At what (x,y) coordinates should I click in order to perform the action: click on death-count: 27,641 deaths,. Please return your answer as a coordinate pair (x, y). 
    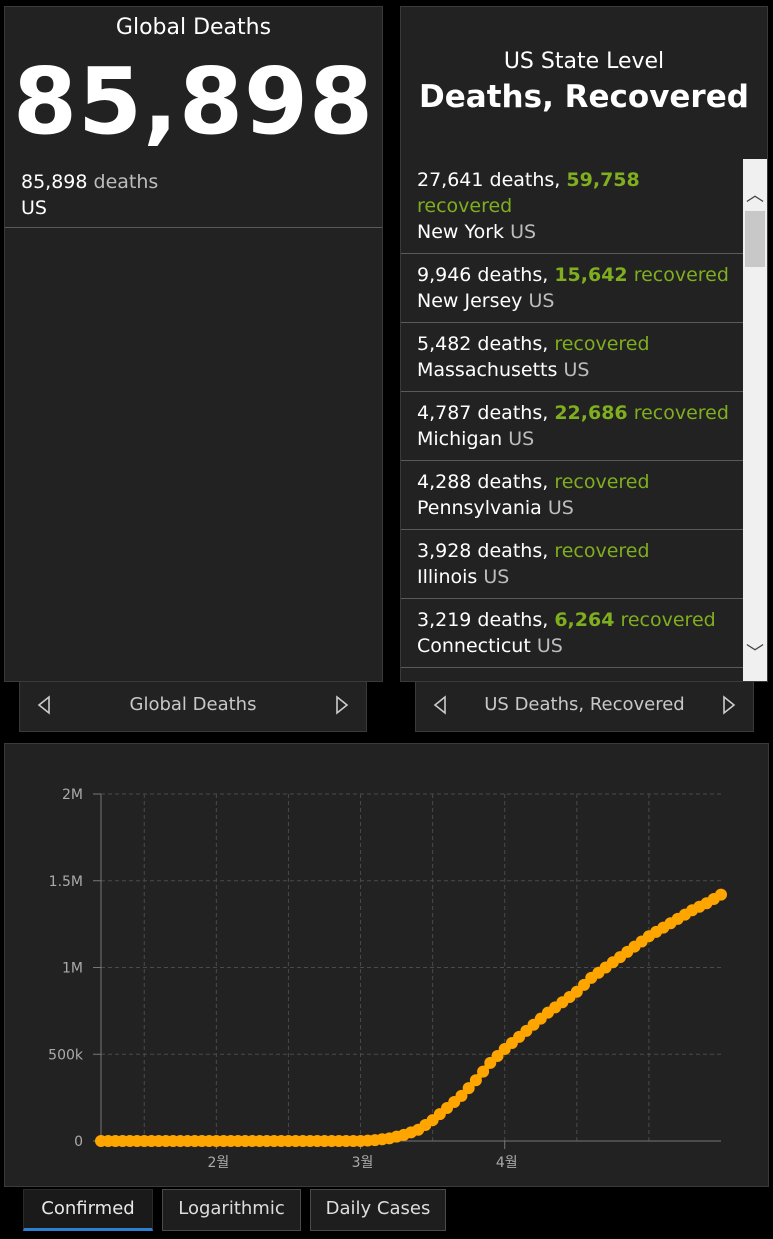
    Looking at the image, I should click on (489, 180).